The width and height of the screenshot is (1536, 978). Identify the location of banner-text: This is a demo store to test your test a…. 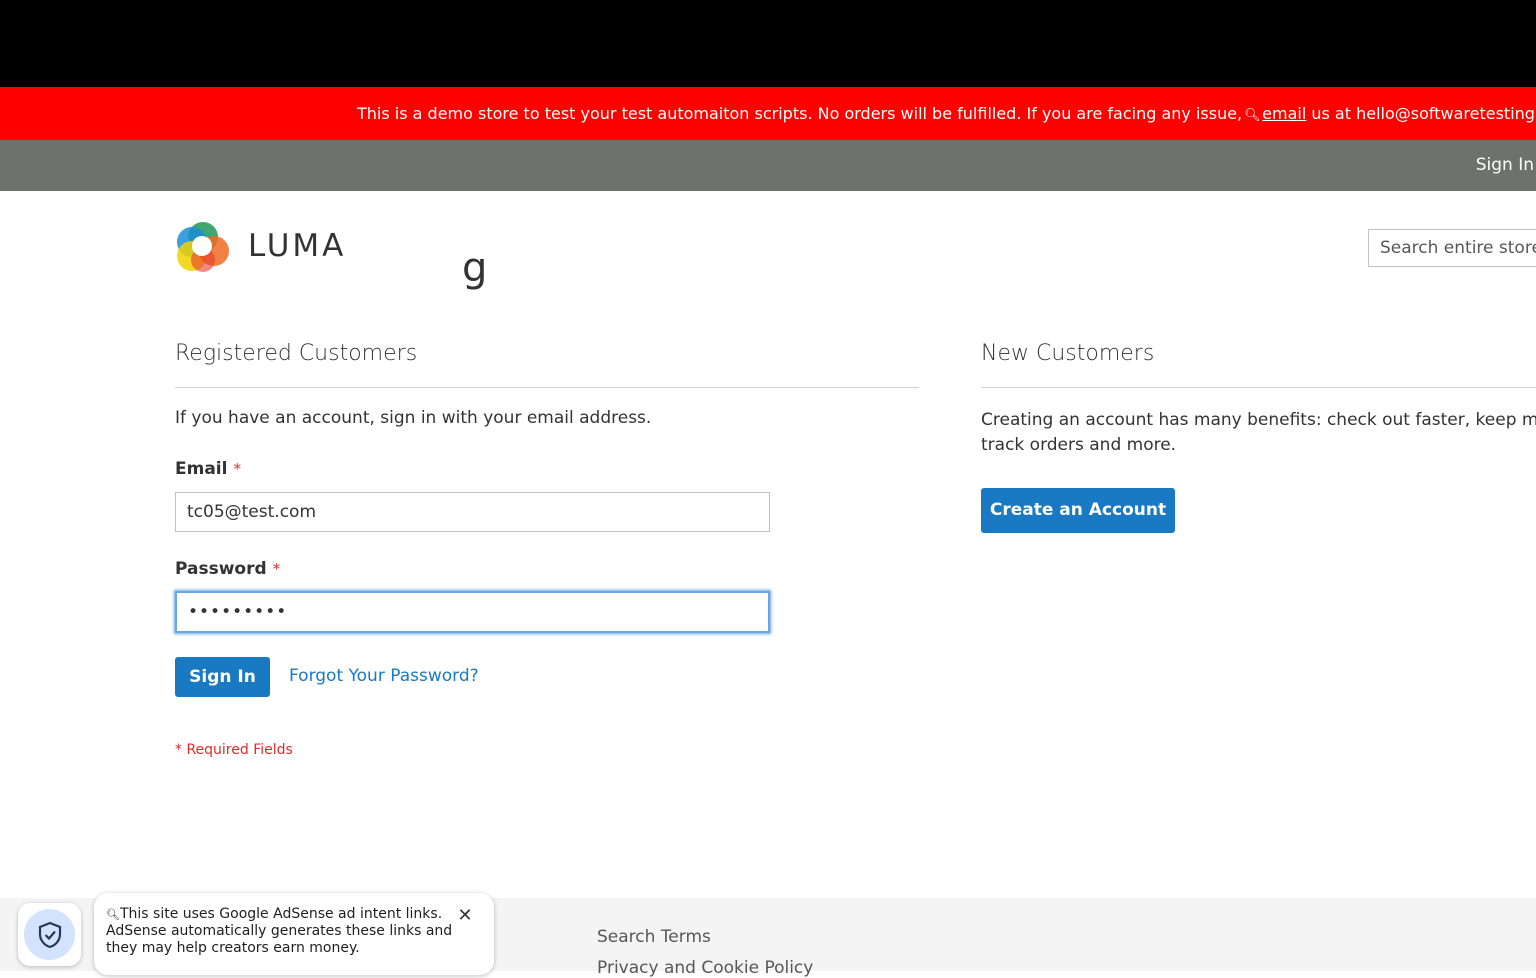
(800, 113).